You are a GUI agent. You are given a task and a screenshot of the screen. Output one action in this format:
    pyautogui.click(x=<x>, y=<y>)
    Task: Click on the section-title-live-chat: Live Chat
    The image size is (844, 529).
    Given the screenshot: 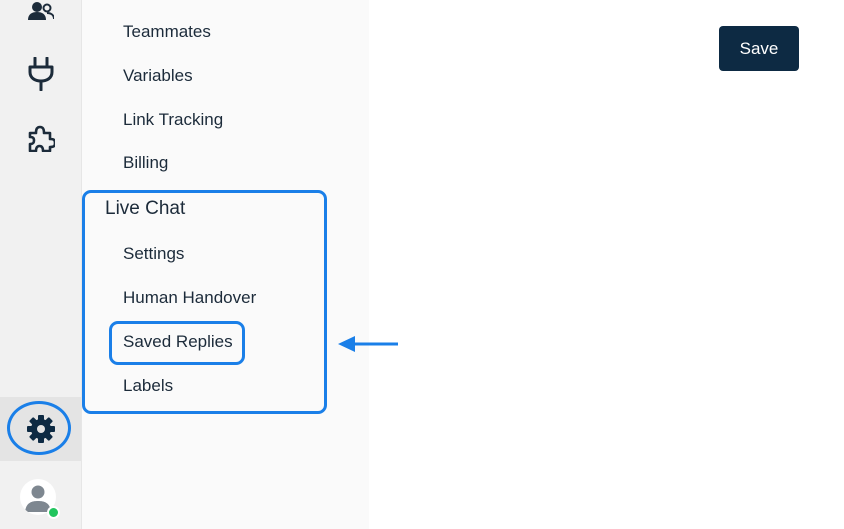 What is the action you would take?
    pyautogui.click(x=145, y=208)
    